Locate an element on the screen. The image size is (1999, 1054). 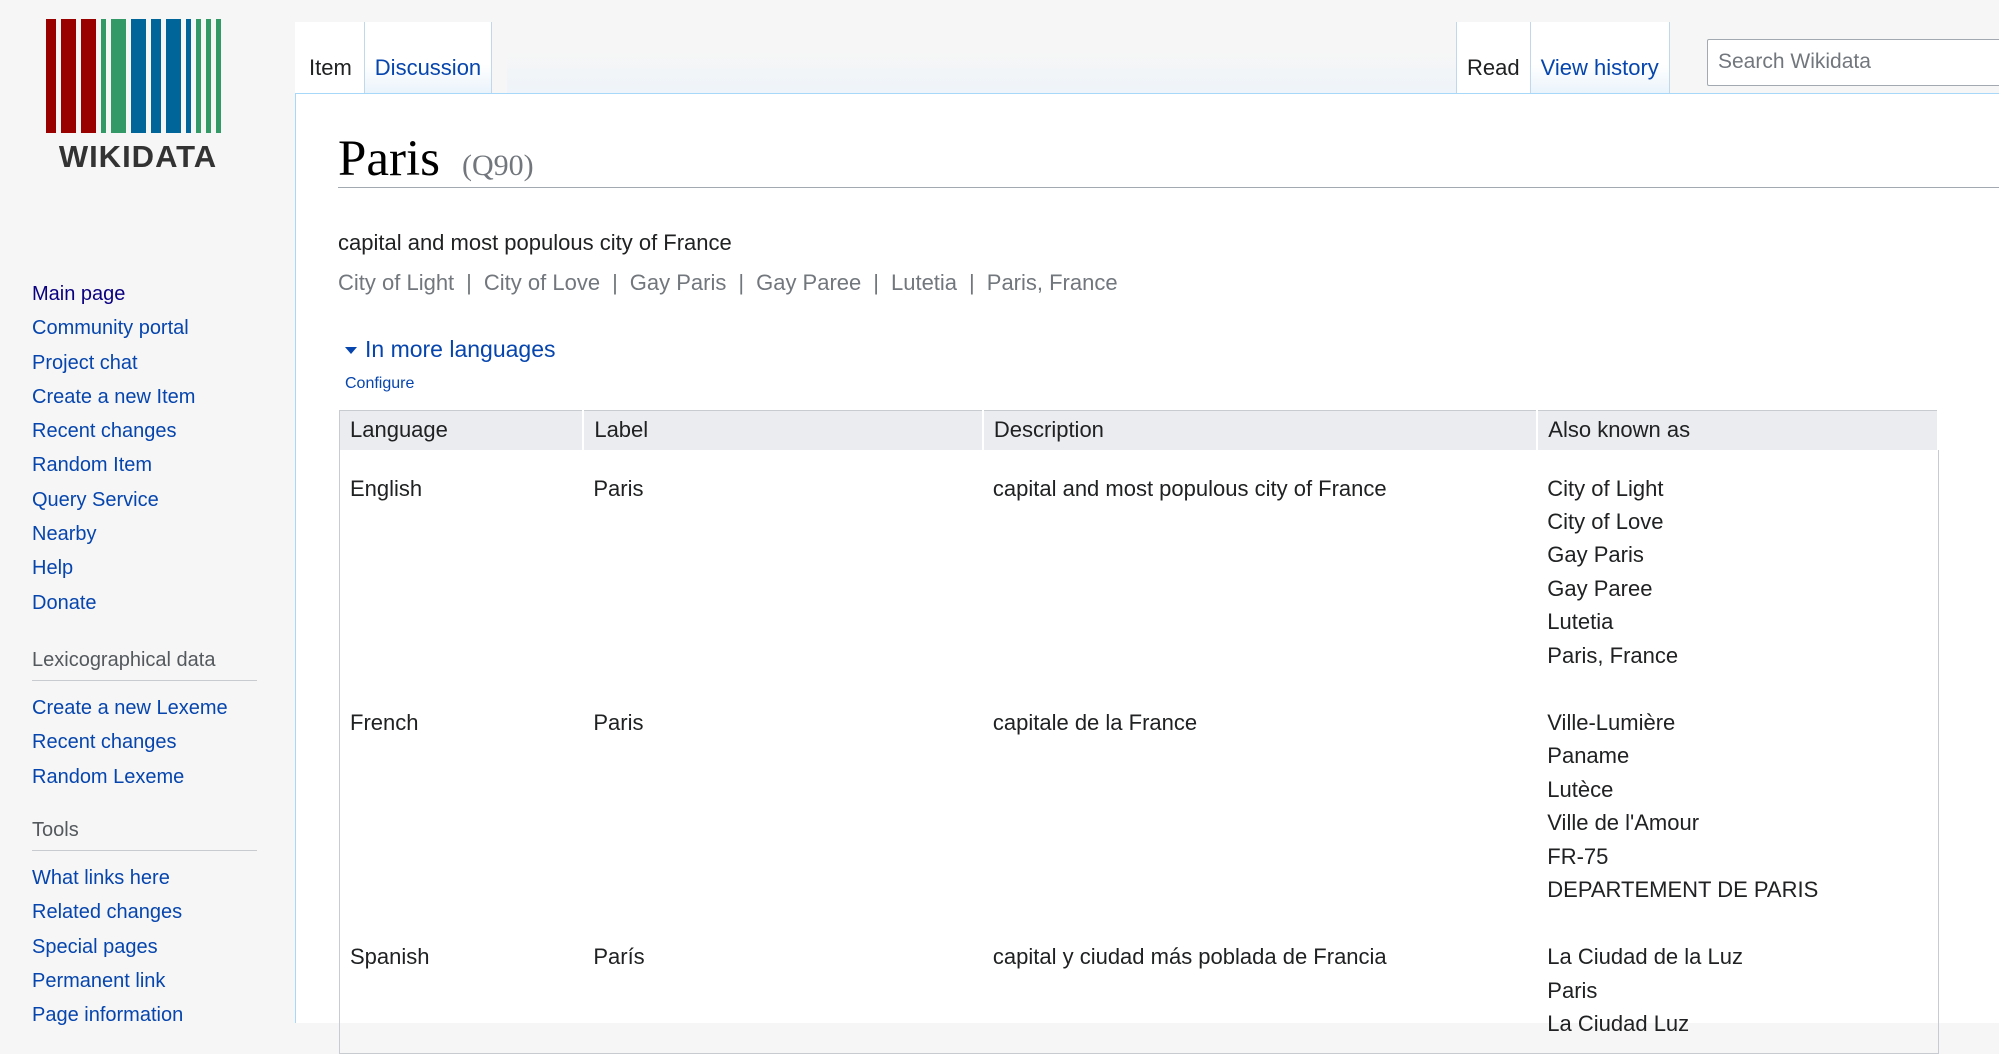
wikidata-logo: WIKIDATA is located at coordinates (138, 96).